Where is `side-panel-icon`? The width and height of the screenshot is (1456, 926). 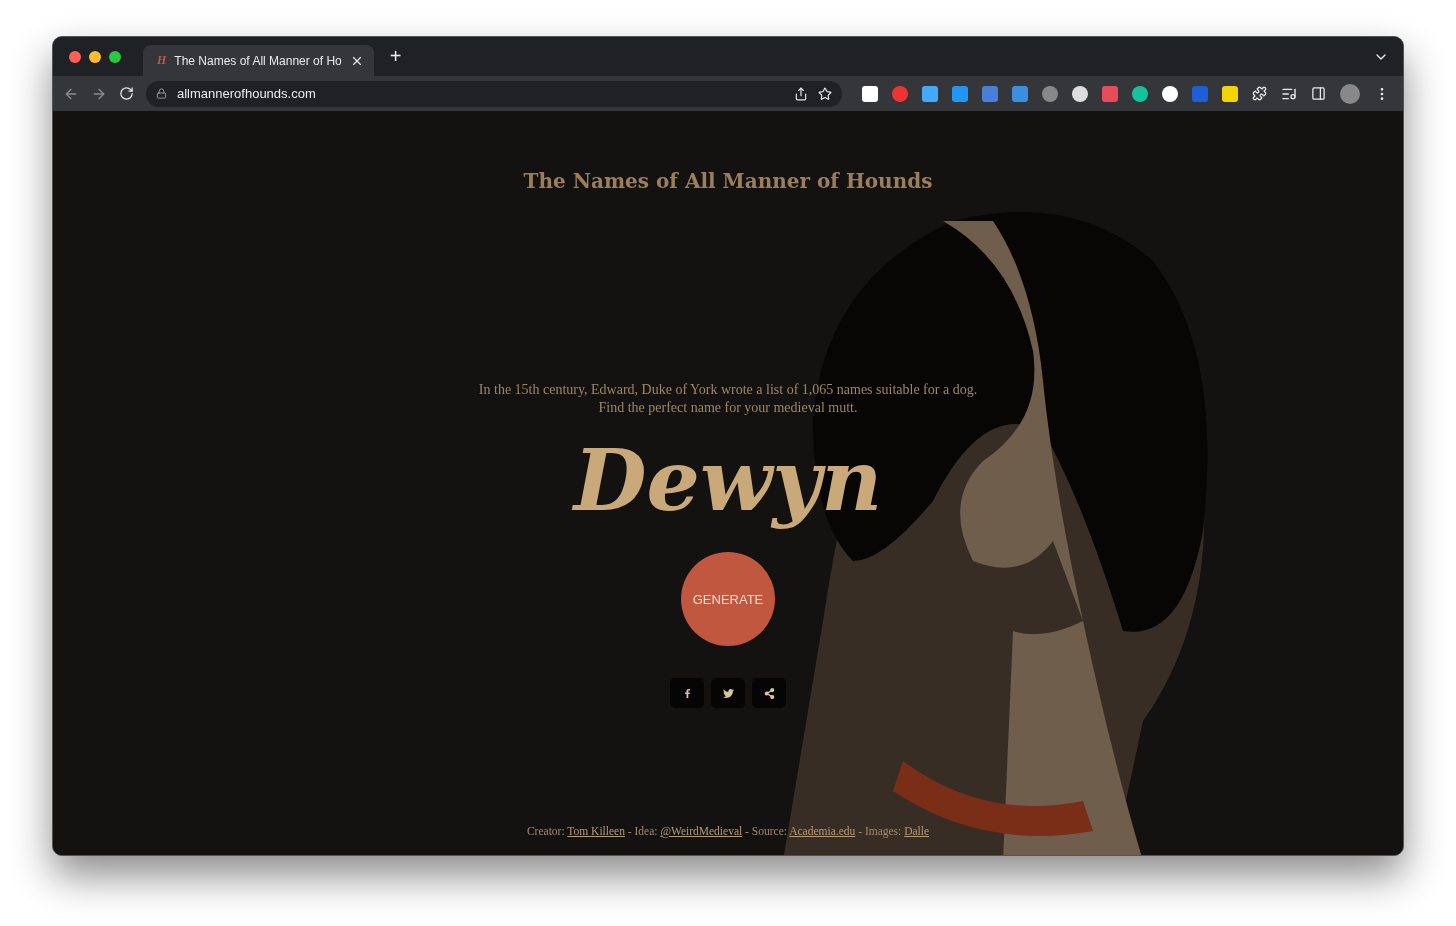
side-panel-icon is located at coordinates (1318, 93).